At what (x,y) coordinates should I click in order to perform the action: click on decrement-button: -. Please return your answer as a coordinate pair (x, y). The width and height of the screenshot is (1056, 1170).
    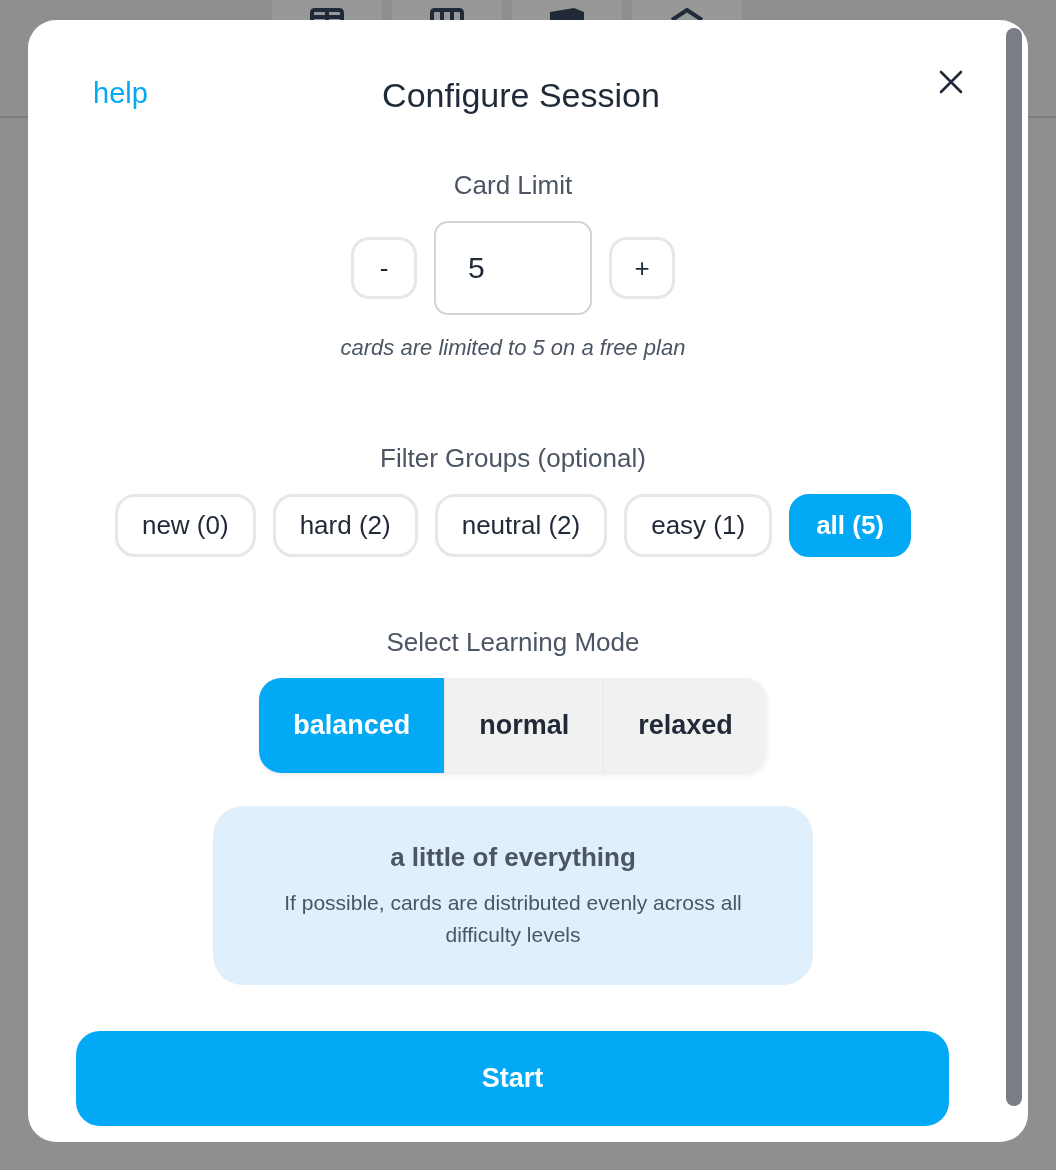
    Looking at the image, I should click on (384, 268).